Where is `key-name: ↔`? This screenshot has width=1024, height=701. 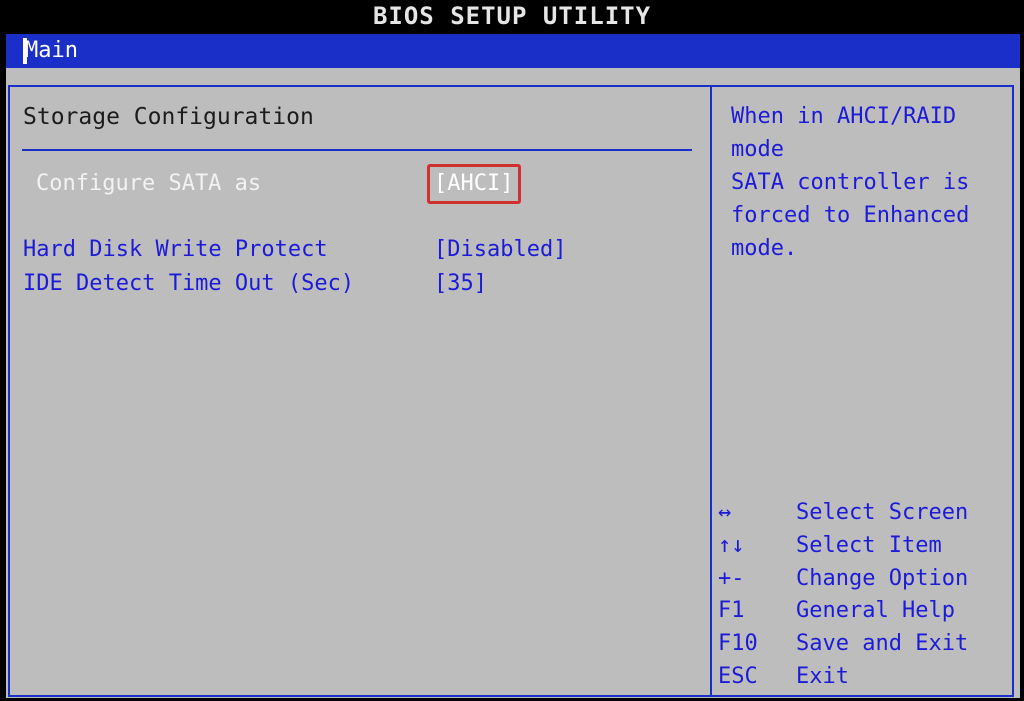
key-name: ↔ is located at coordinates (725, 512).